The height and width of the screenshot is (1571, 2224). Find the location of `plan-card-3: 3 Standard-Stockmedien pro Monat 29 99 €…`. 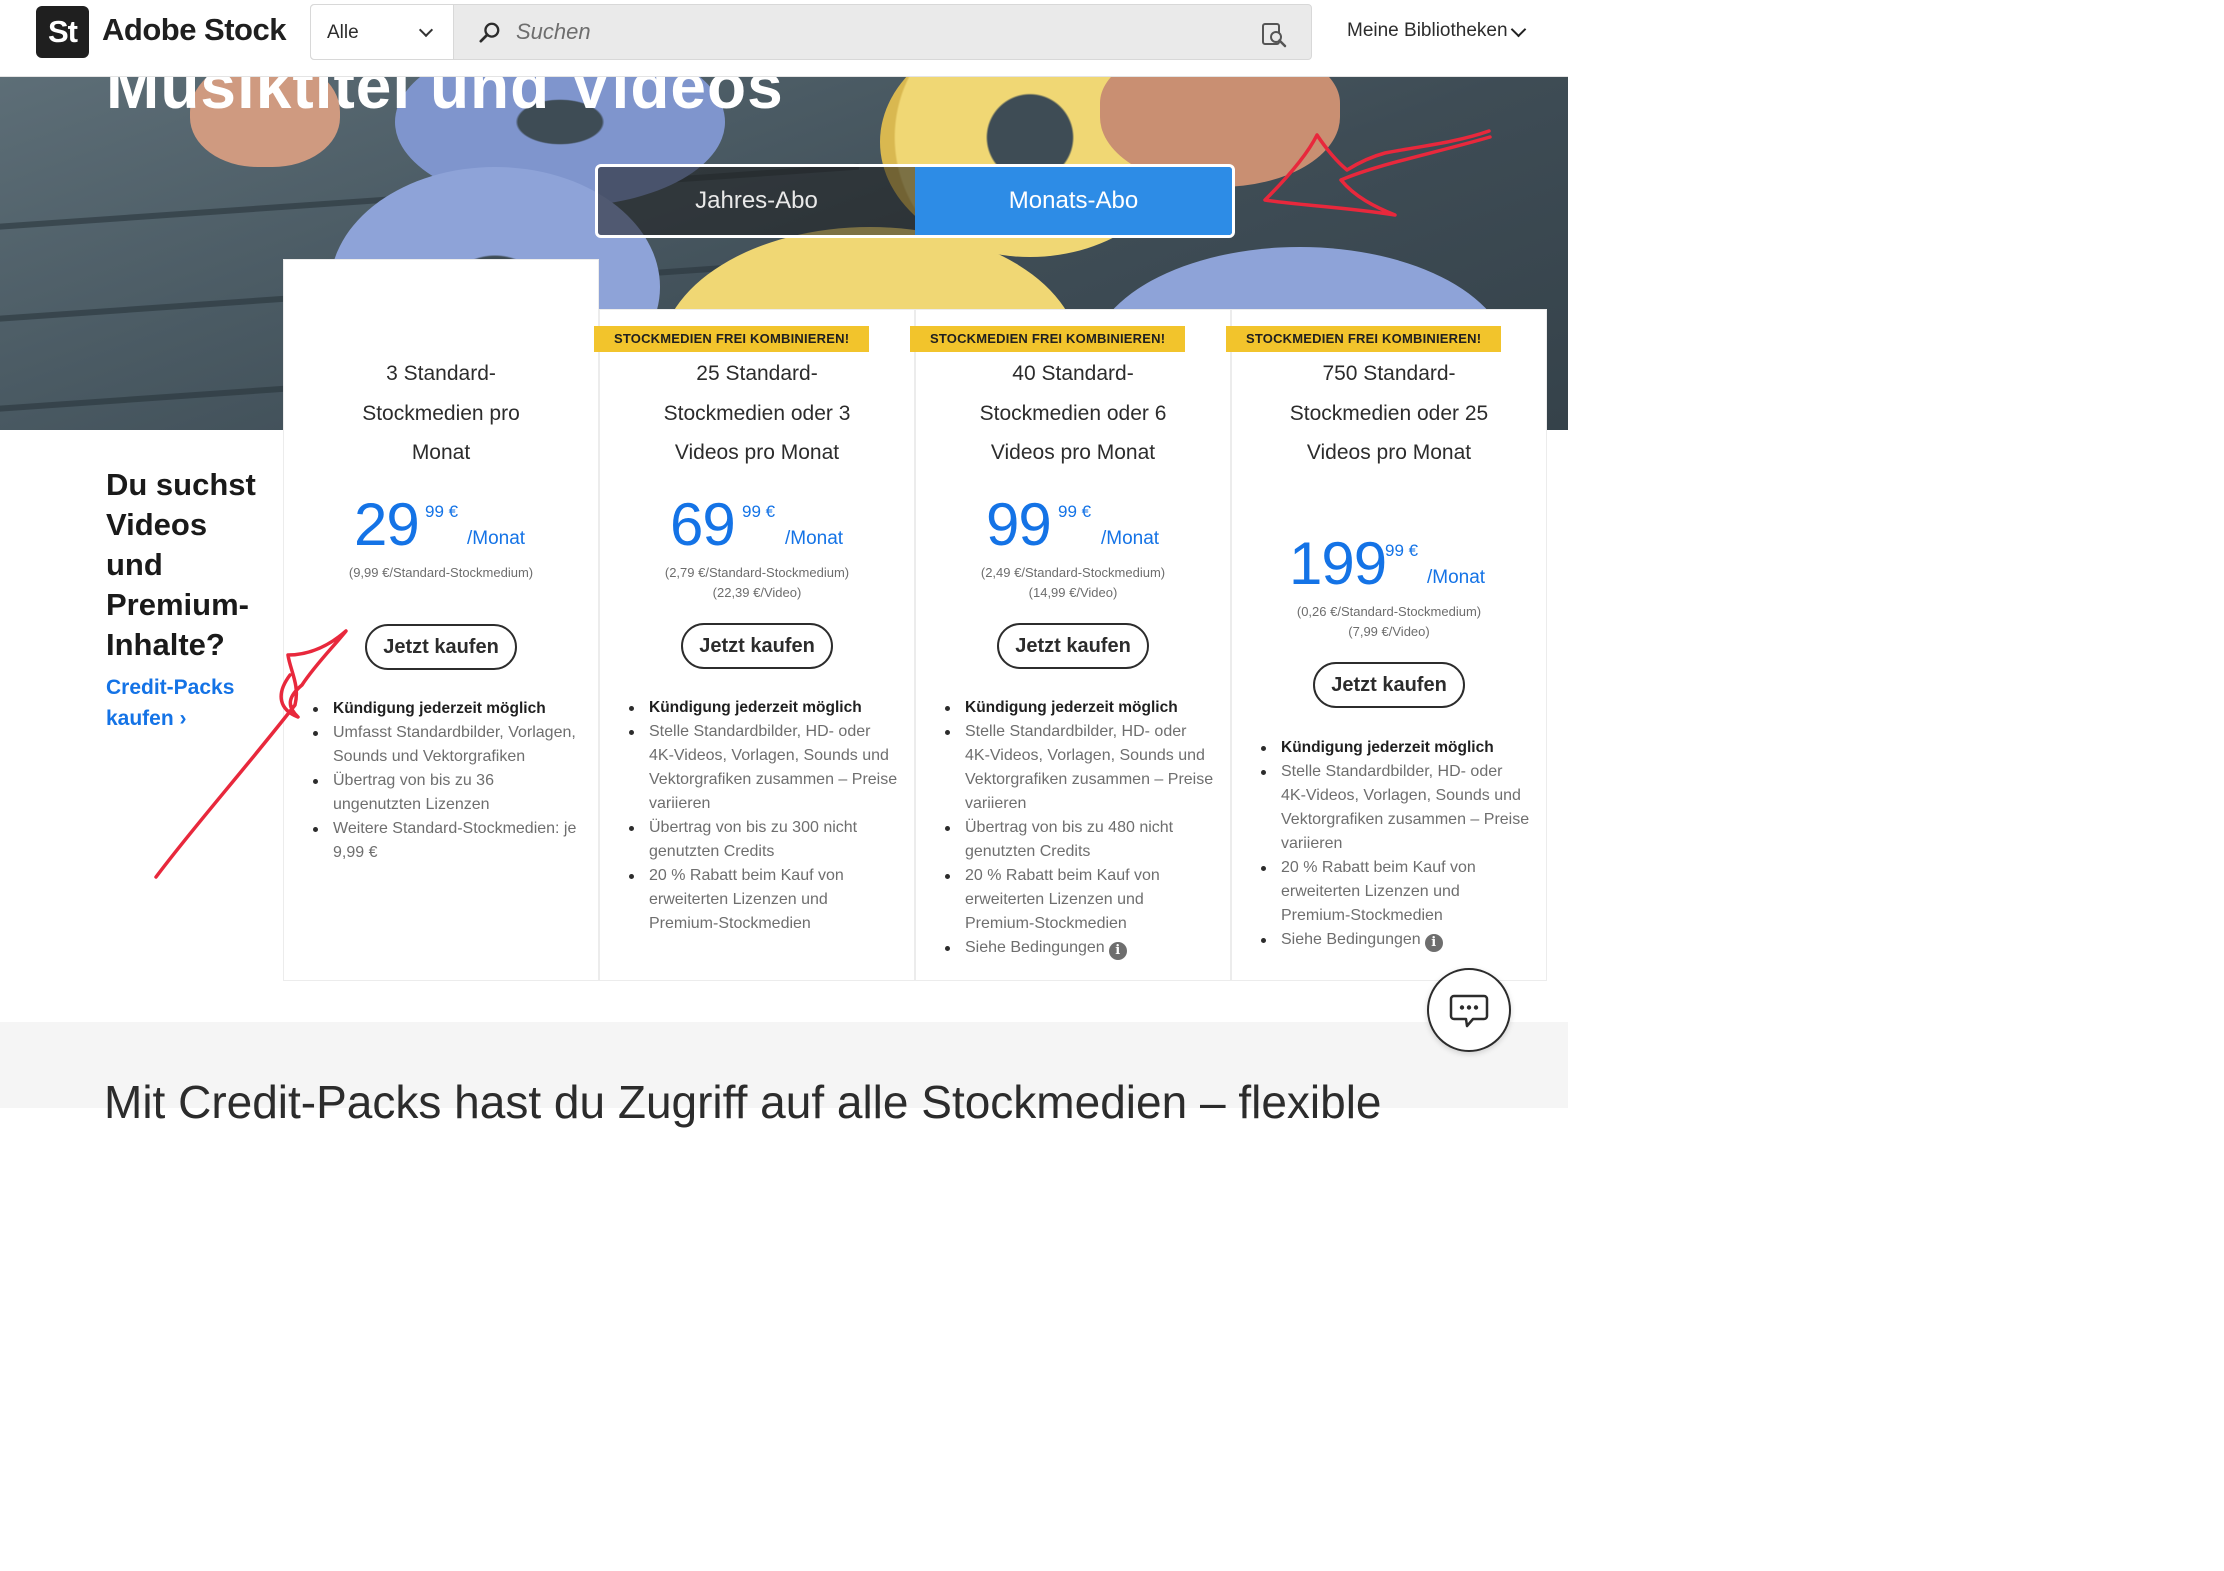

plan-card-3: 3 Standard-Stockmedien pro Monat 29 99 €… is located at coordinates (441, 620).